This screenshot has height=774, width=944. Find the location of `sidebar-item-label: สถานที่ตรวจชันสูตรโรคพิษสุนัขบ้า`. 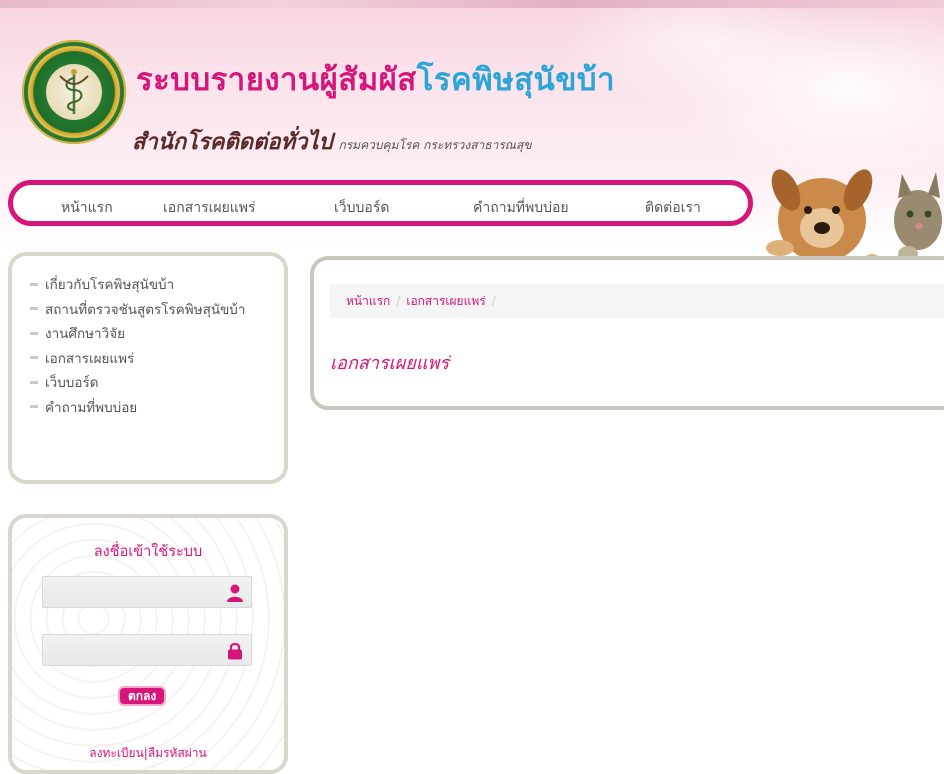

sidebar-item-label: สถานที่ตรวจชันสูตรโรคพิษสุนัขบ้า is located at coordinates (145, 309).